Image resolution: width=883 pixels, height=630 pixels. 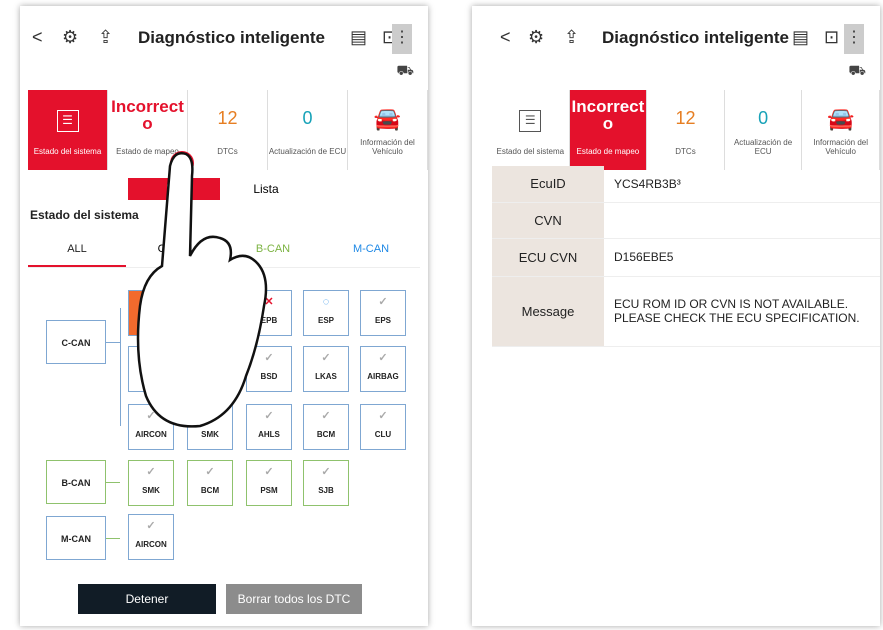 I want to click on bus-c-can: C-CAN, so click(x=76, y=342).